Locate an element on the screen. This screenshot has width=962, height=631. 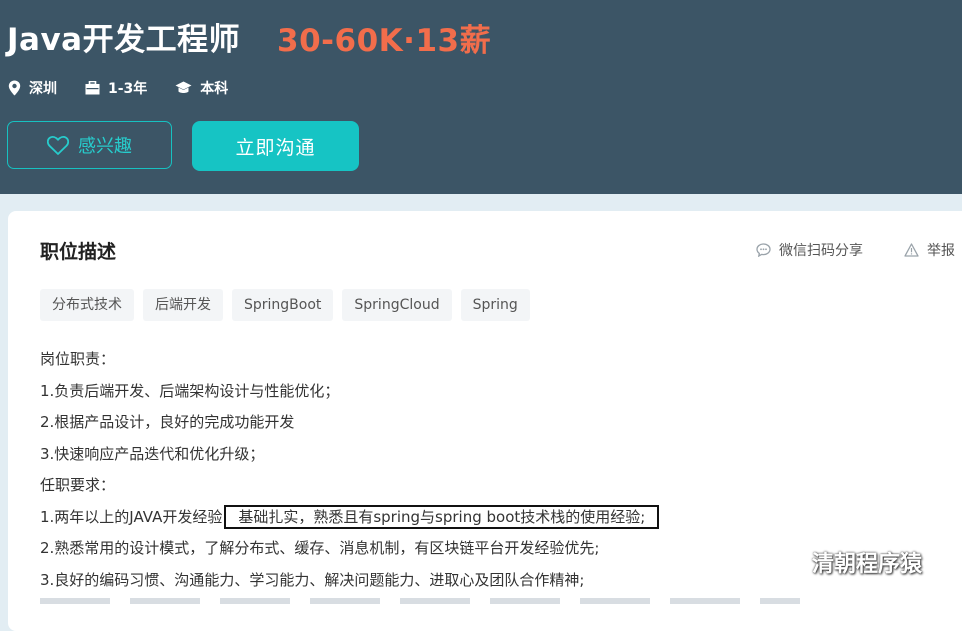
education-meta: 本科 is located at coordinates (201, 88).